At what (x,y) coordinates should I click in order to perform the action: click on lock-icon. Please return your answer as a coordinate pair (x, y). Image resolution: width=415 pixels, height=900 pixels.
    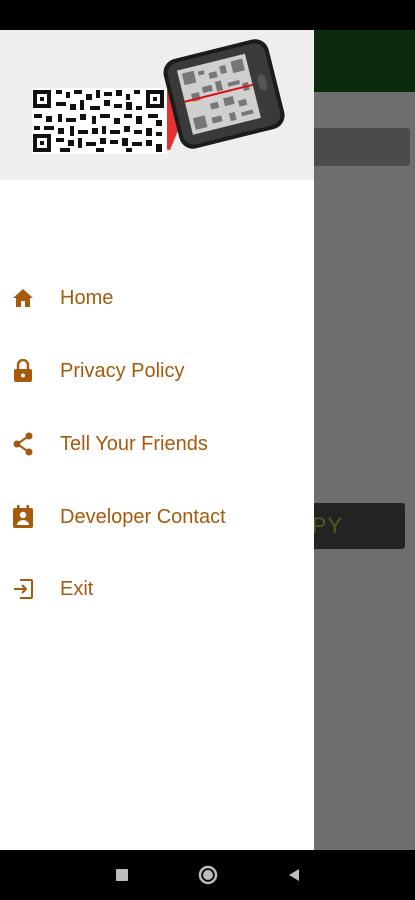
    Looking at the image, I should click on (23, 371).